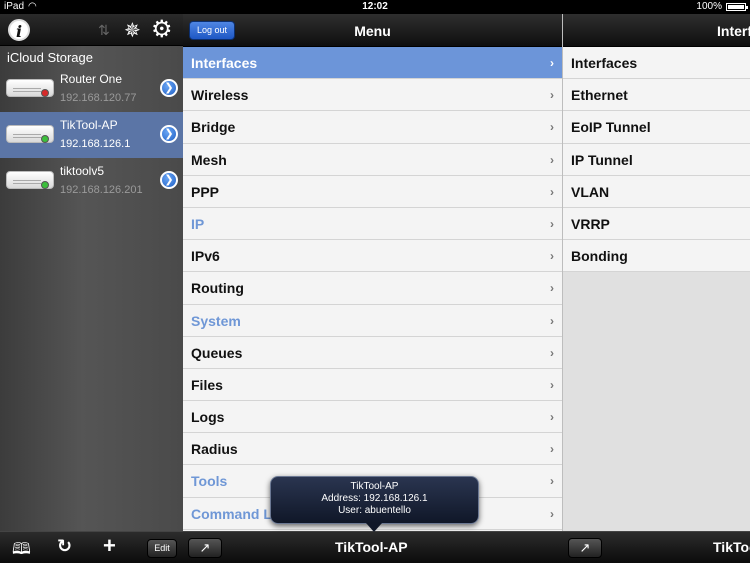  What do you see at coordinates (656, 192) in the screenshot?
I see `submenu-item: VLAN` at bounding box center [656, 192].